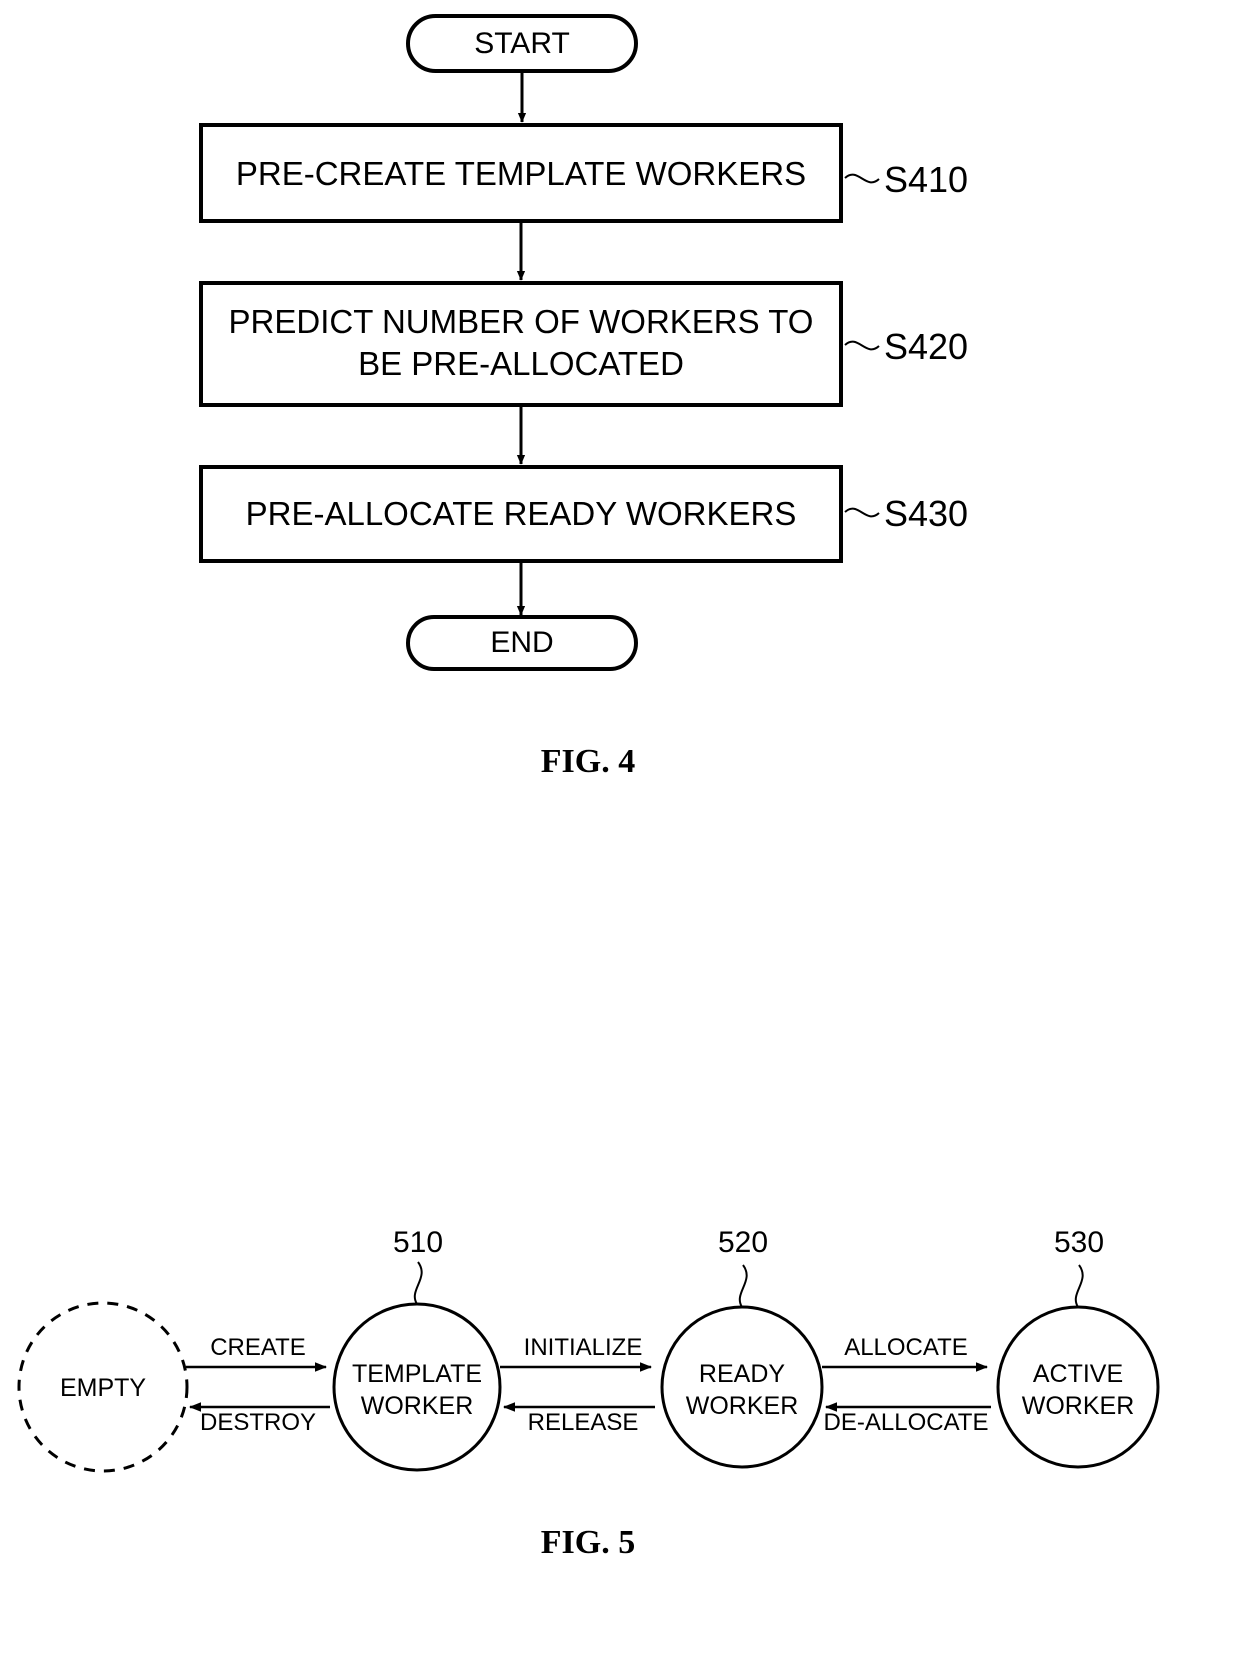 Image resolution: width=1240 pixels, height=1657 pixels. What do you see at coordinates (743, 1242) in the screenshot?
I see `reference-number-520: 520` at bounding box center [743, 1242].